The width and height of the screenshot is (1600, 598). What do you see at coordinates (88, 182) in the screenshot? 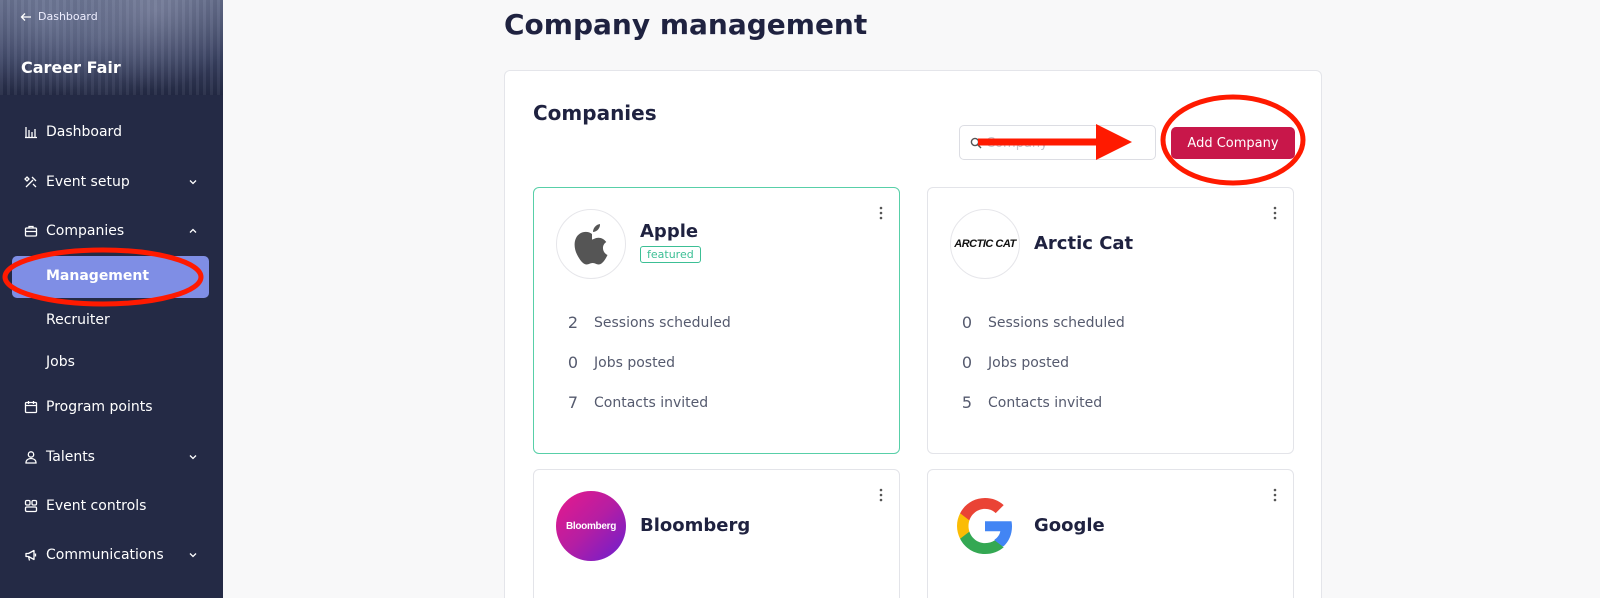
I see `sidebar-item-label: Event setup` at bounding box center [88, 182].